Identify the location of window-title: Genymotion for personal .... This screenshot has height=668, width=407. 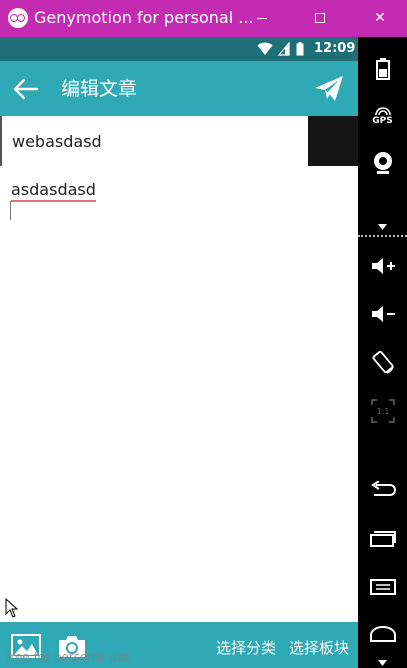
(144, 17).